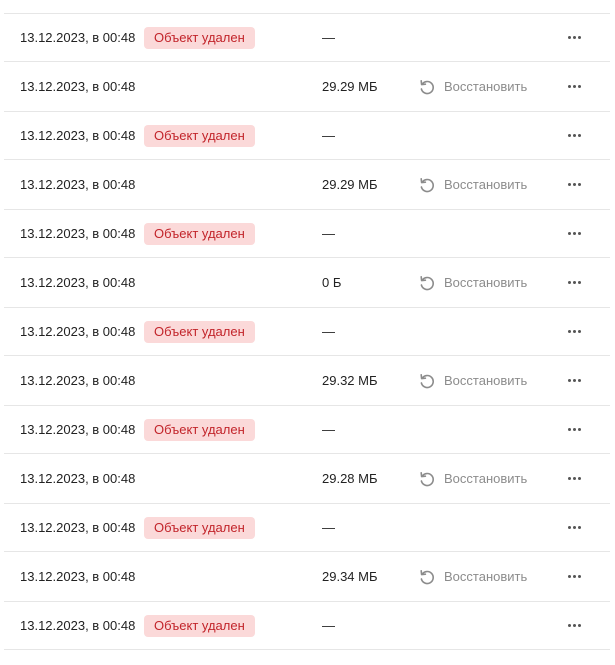  I want to click on version-size: 29.32 МБ, so click(350, 380).